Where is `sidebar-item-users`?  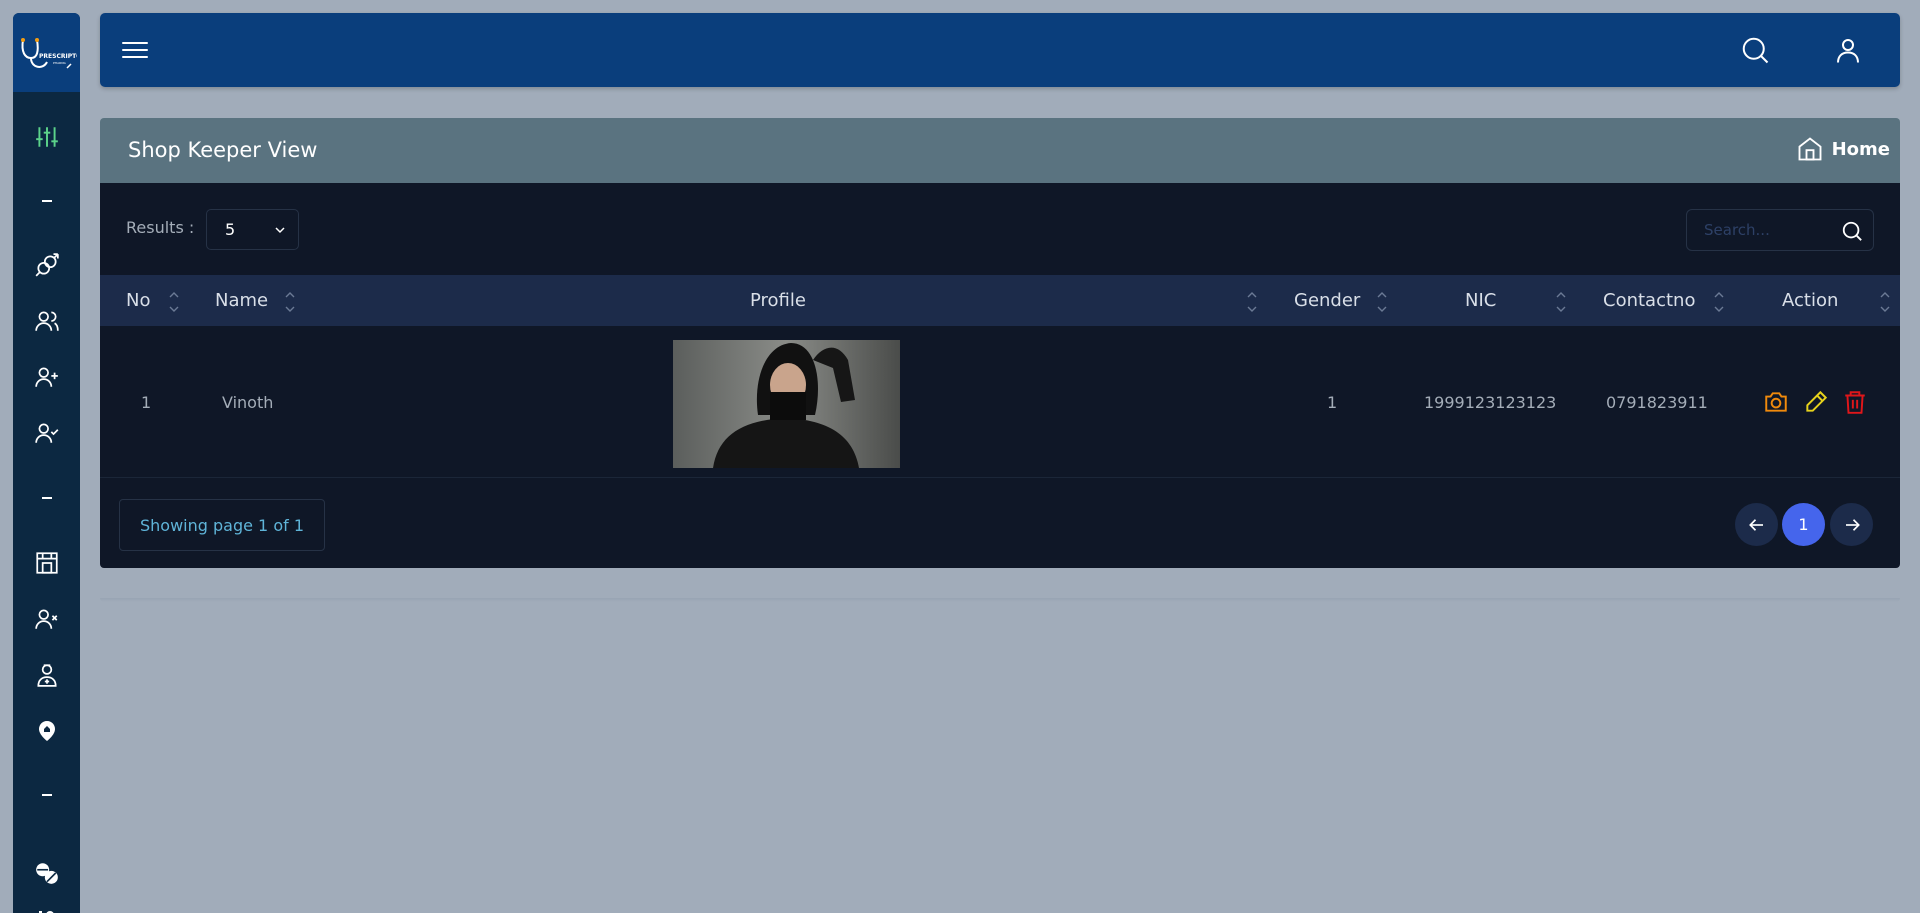
sidebar-item-users is located at coordinates (46, 321).